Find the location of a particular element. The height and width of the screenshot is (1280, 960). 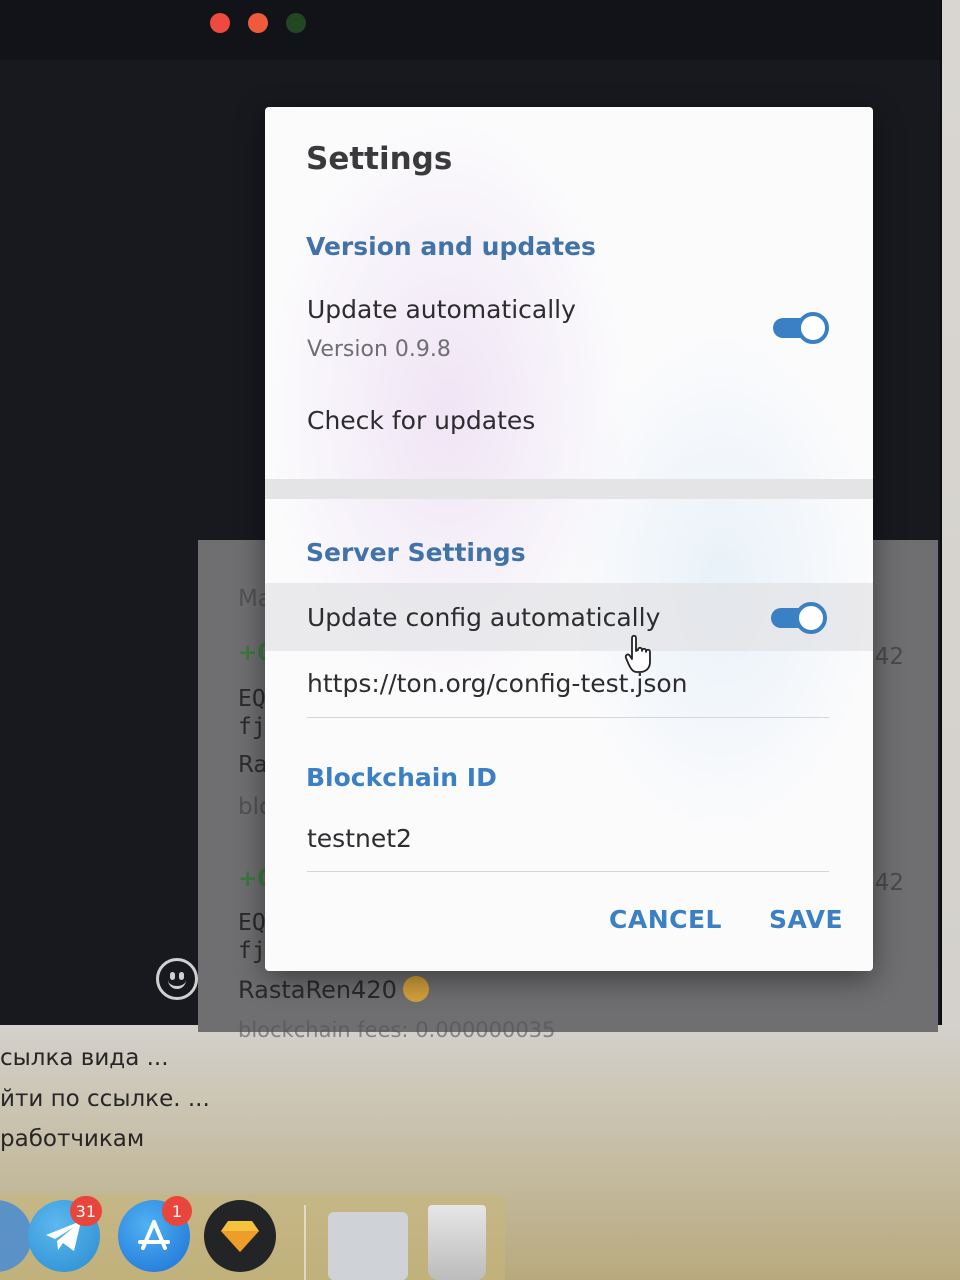

update-config-toggle is located at coordinates (799, 618).